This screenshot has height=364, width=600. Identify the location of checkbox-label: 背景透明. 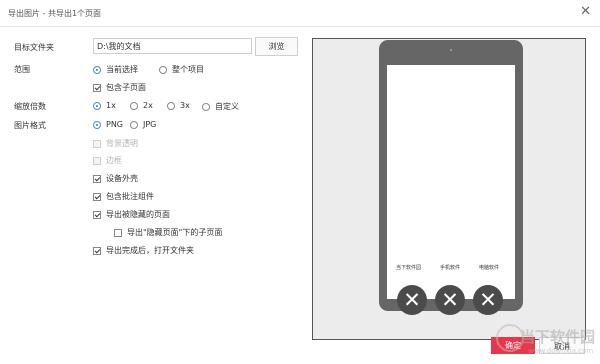
(122, 143).